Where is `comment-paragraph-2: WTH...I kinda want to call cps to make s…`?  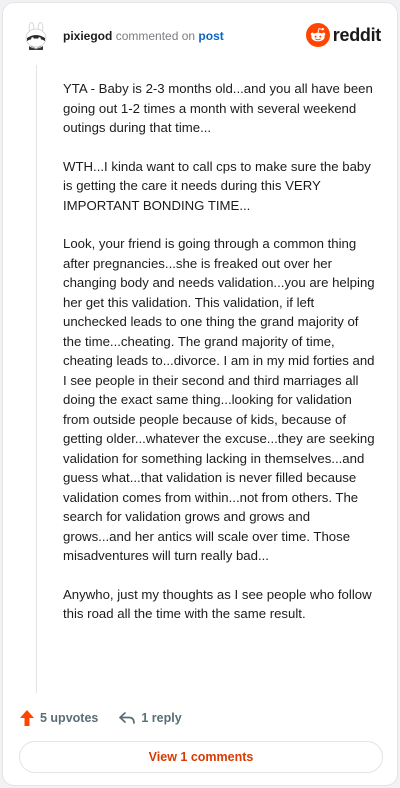
comment-paragraph-2: WTH...I kinda want to call cps to make s… is located at coordinates (217, 185).